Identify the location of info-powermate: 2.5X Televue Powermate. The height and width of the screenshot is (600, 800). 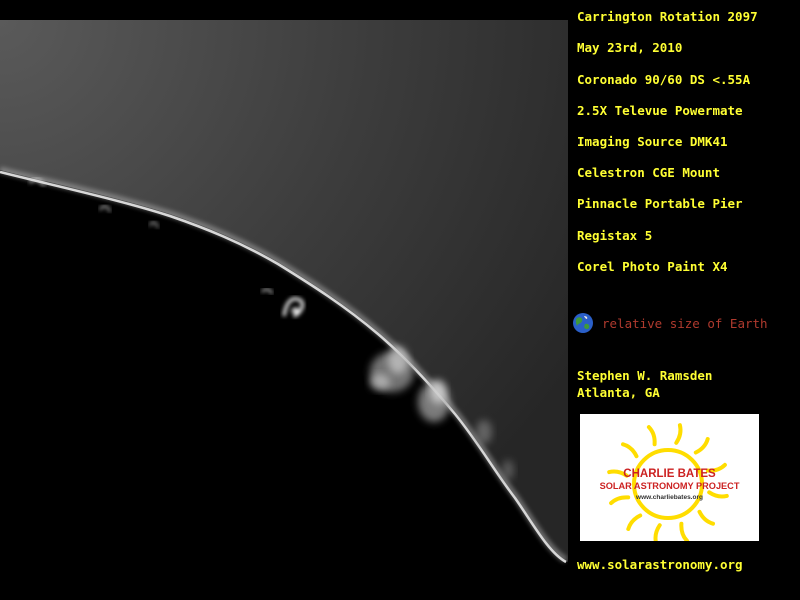
(660, 110).